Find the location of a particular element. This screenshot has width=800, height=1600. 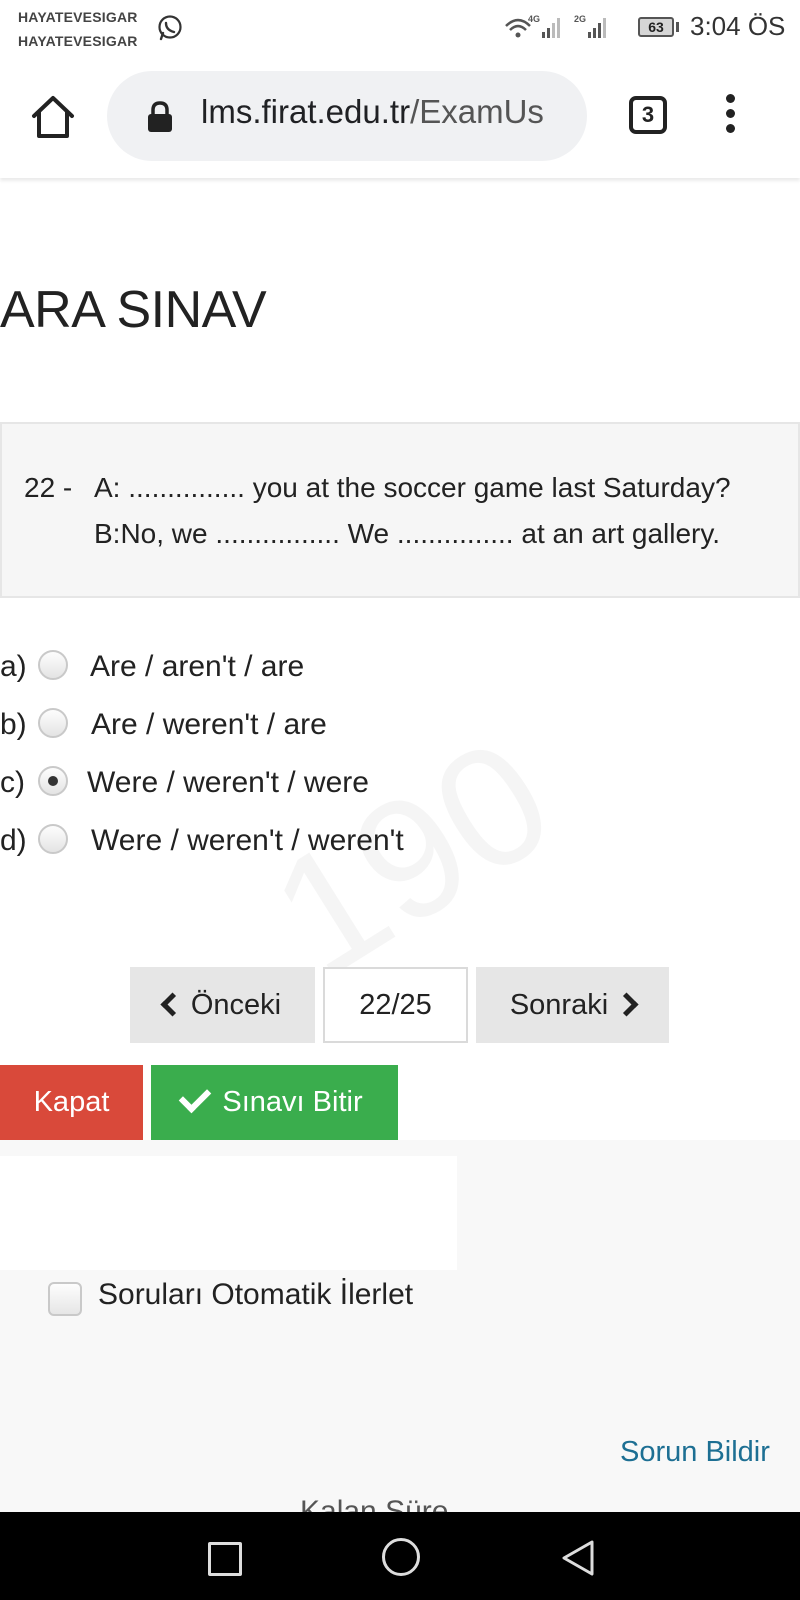

auto-advance-label: Soruları Otomatik İlerlet is located at coordinates (255, 1295).